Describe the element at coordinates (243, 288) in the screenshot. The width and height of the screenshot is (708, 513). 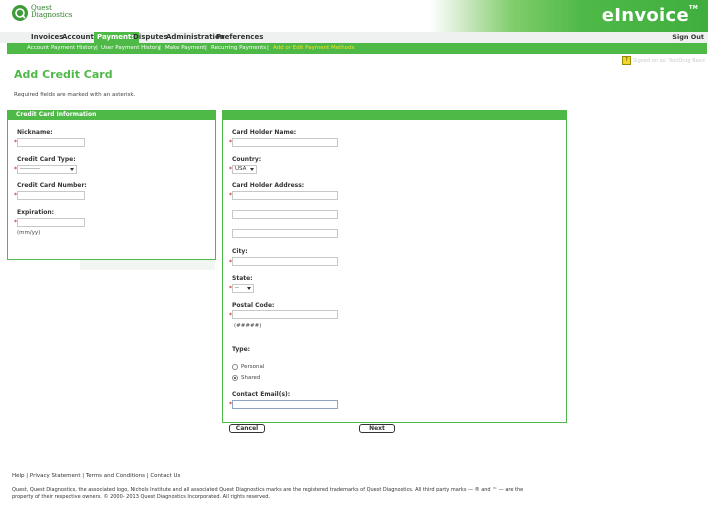
I see `state-select: --` at that location.